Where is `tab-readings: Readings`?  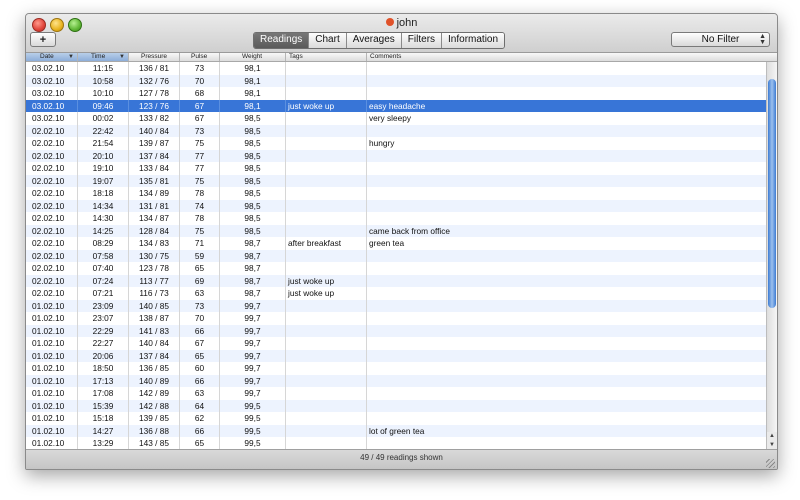 tab-readings: Readings is located at coordinates (282, 40).